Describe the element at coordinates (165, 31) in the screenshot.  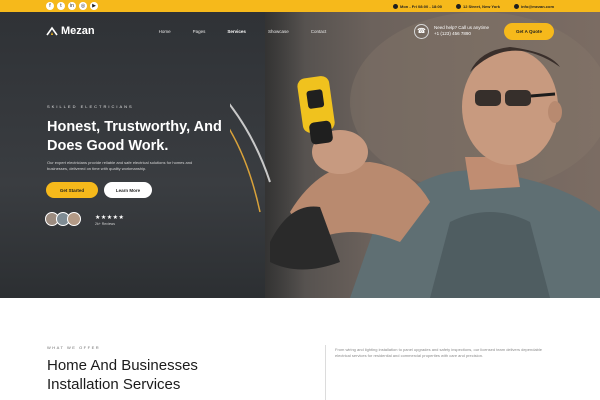
I see `nav-link-home: Home` at that location.